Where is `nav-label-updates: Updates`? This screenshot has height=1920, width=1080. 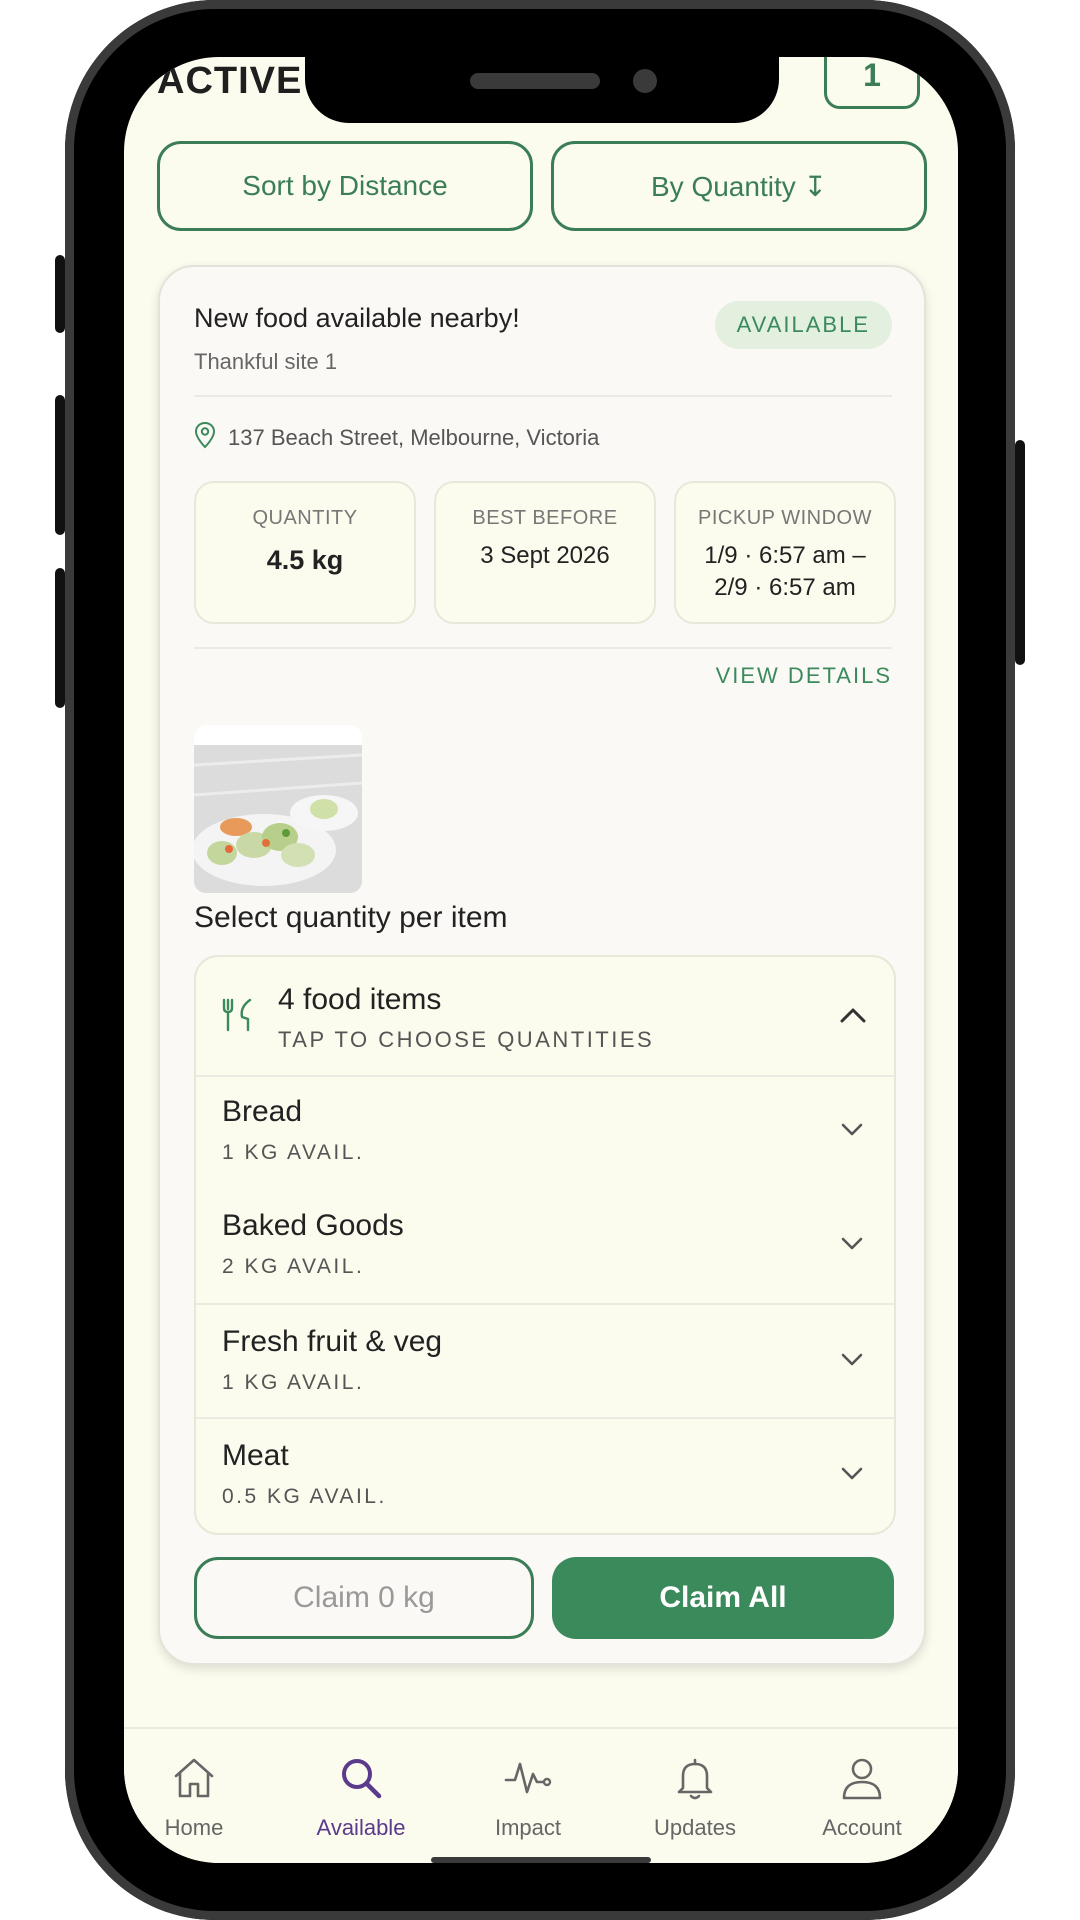
nav-label-updates: Updates is located at coordinates (695, 1827).